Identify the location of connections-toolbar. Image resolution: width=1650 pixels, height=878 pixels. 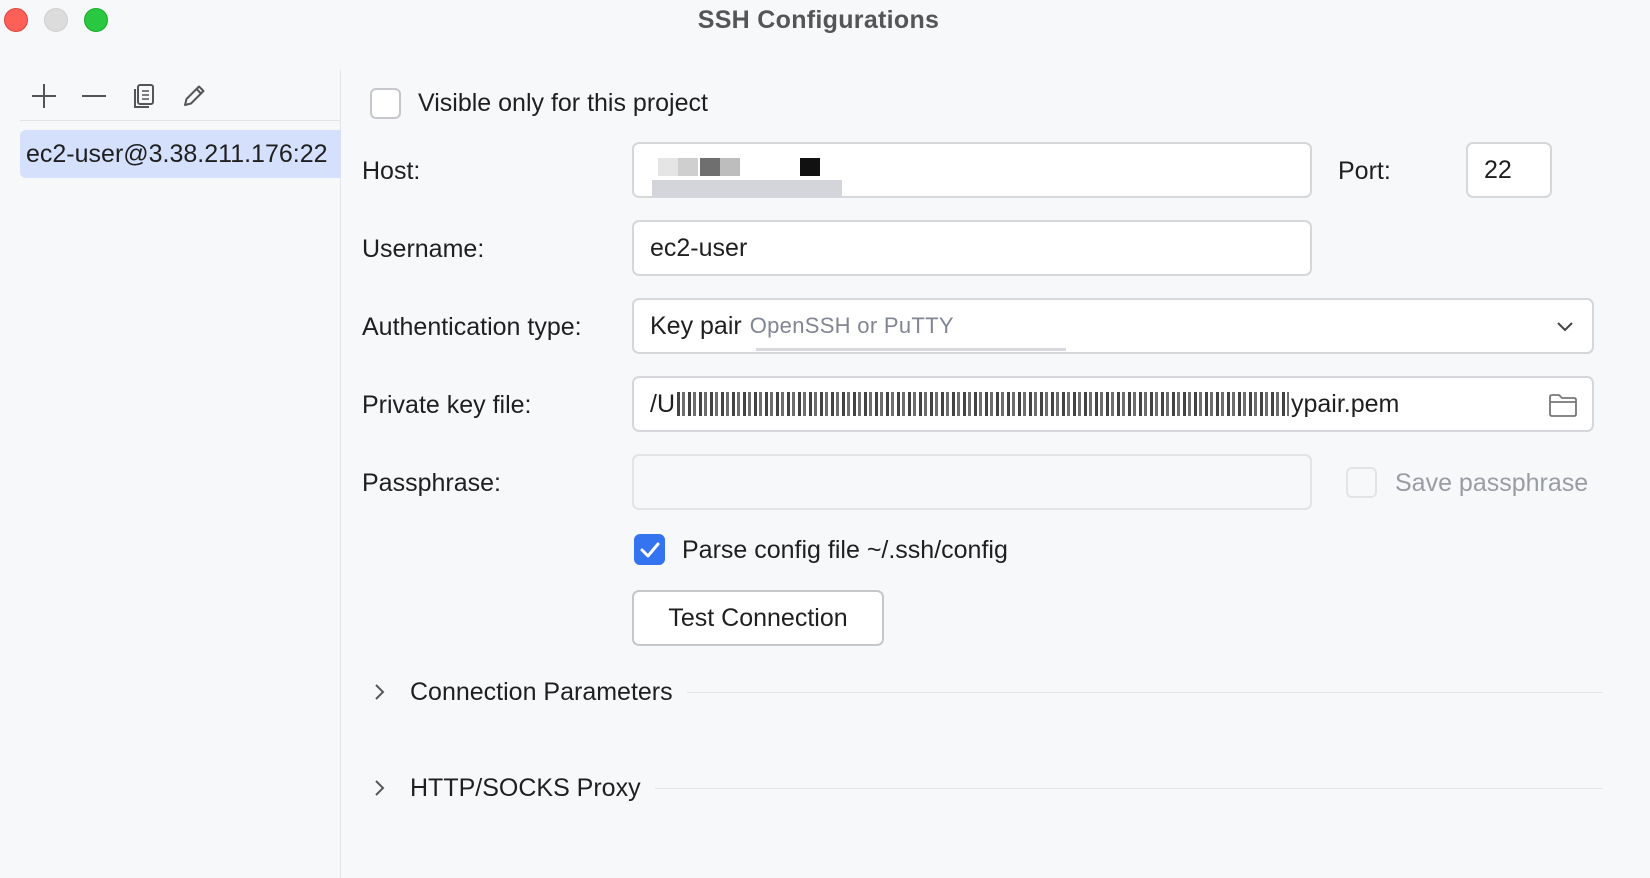
(180, 98).